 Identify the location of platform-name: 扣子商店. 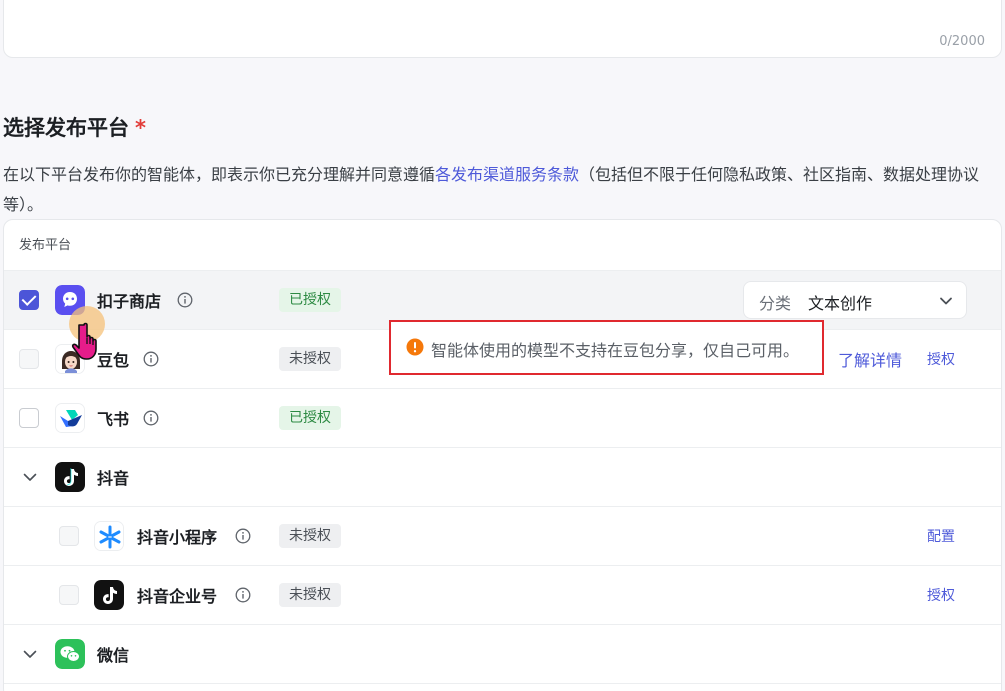
(129, 301).